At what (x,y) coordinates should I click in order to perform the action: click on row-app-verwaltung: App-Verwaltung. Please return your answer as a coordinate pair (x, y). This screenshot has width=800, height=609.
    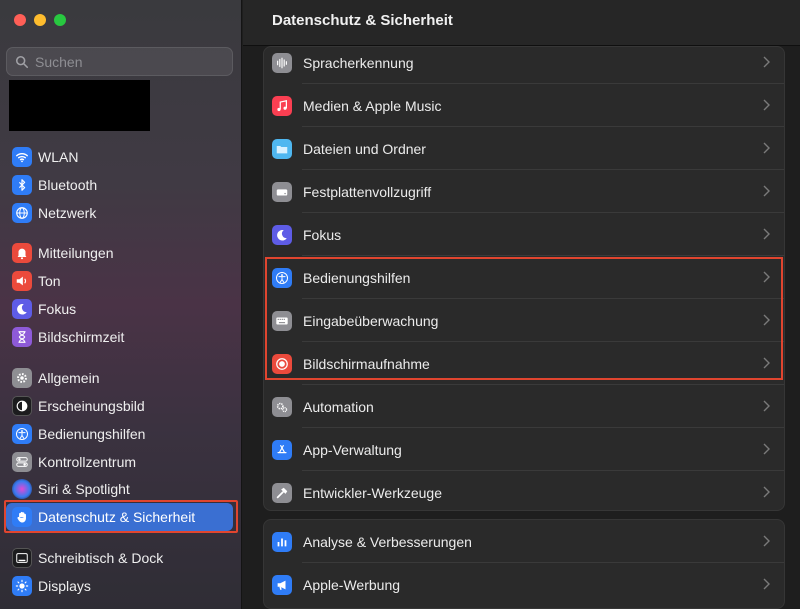
    Looking at the image, I should click on (524, 449).